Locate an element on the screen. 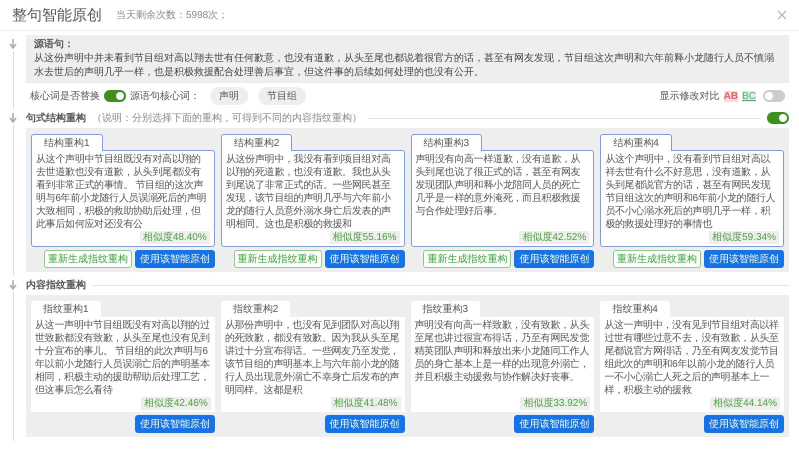  similarity-label: 相似度41.48% is located at coordinates (365, 403).